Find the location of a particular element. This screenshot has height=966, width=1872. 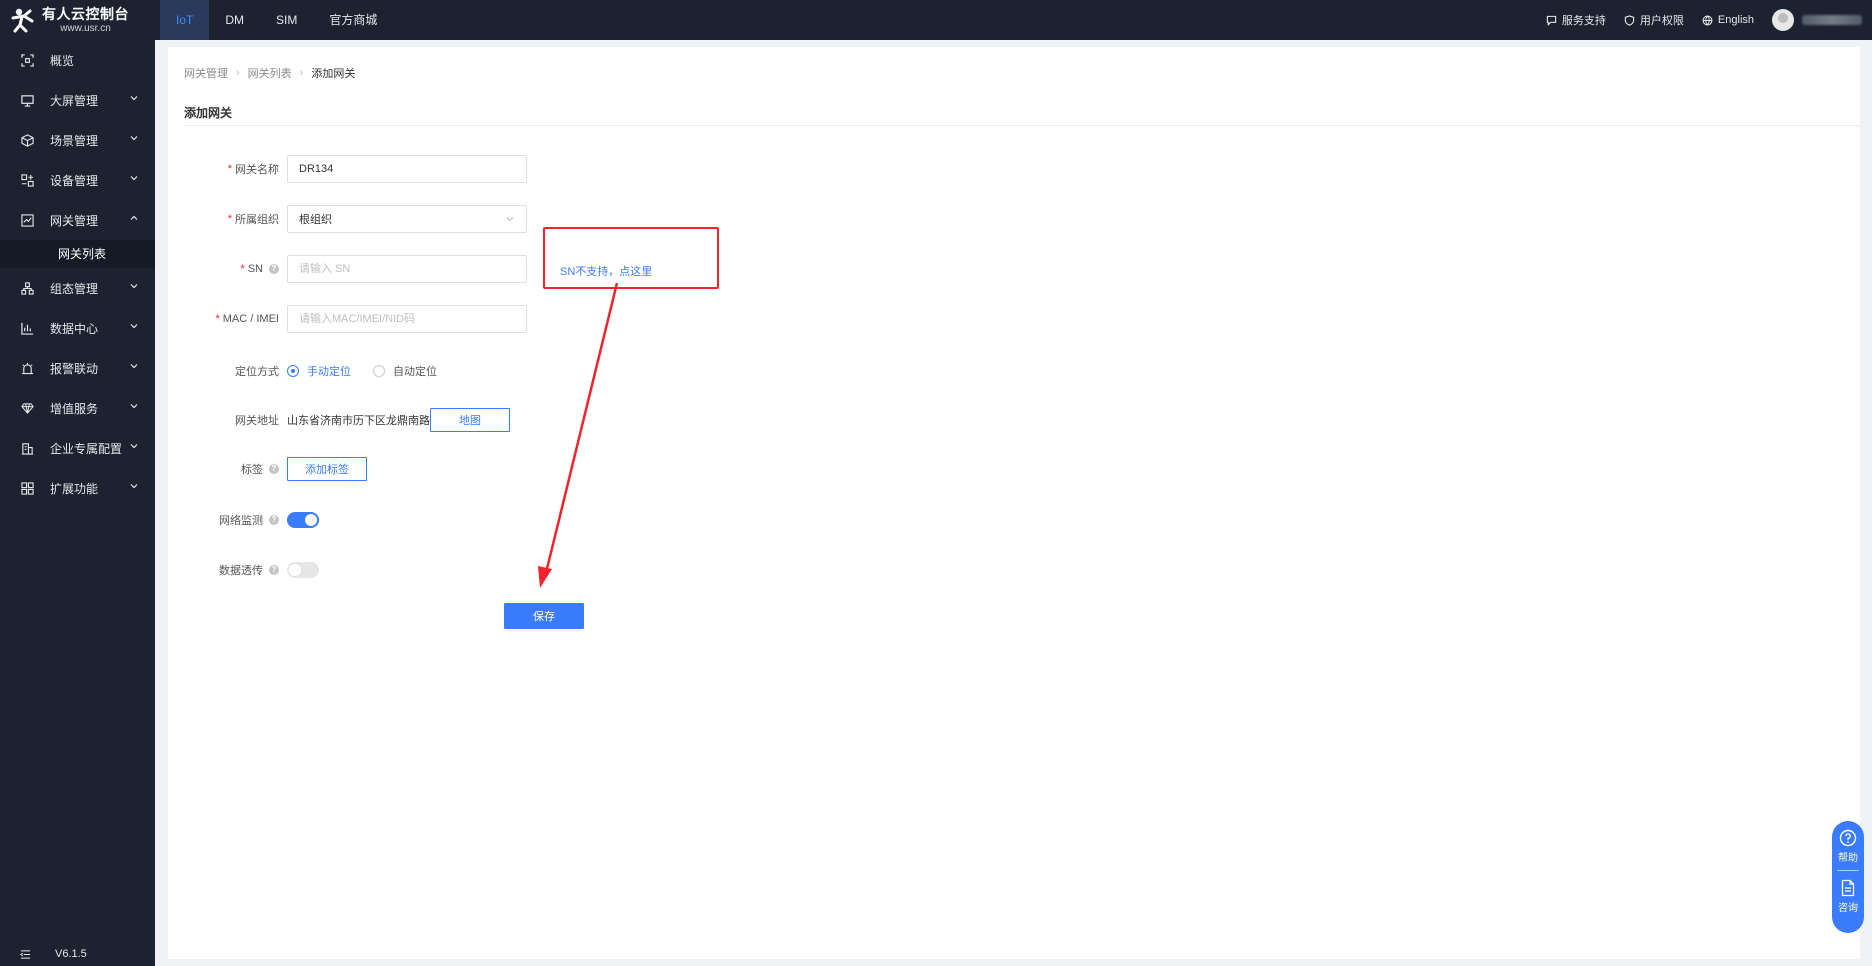

avatar is located at coordinates (1783, 20).